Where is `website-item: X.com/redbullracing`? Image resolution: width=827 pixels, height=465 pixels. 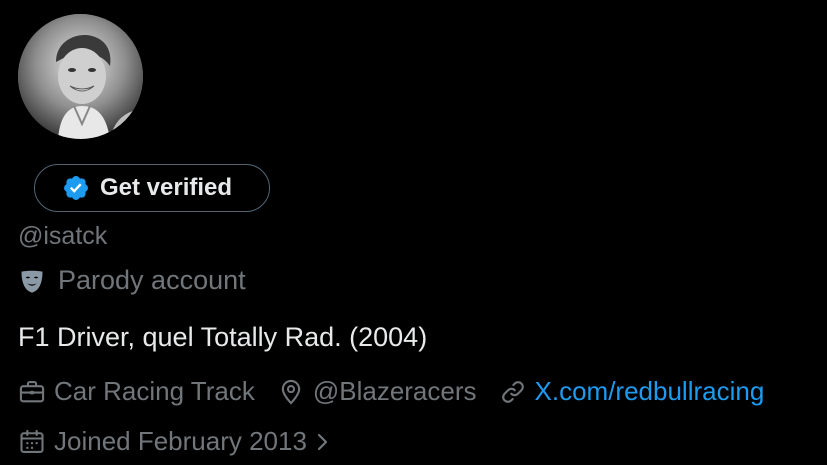
website-item: X.com/redbullracing is located at coordinates (632, 391).